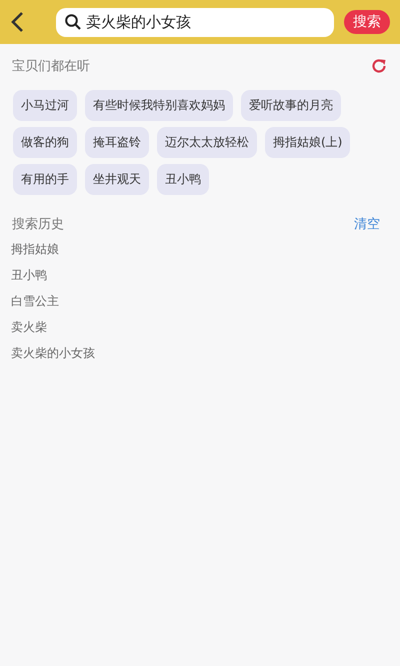 Image resolution: width=400 pixels, height=666 pixels. What do you see at coordinates (367, 22) in the screenshot?
I see `search-button: 搜索` at bounding box center [367, 22].